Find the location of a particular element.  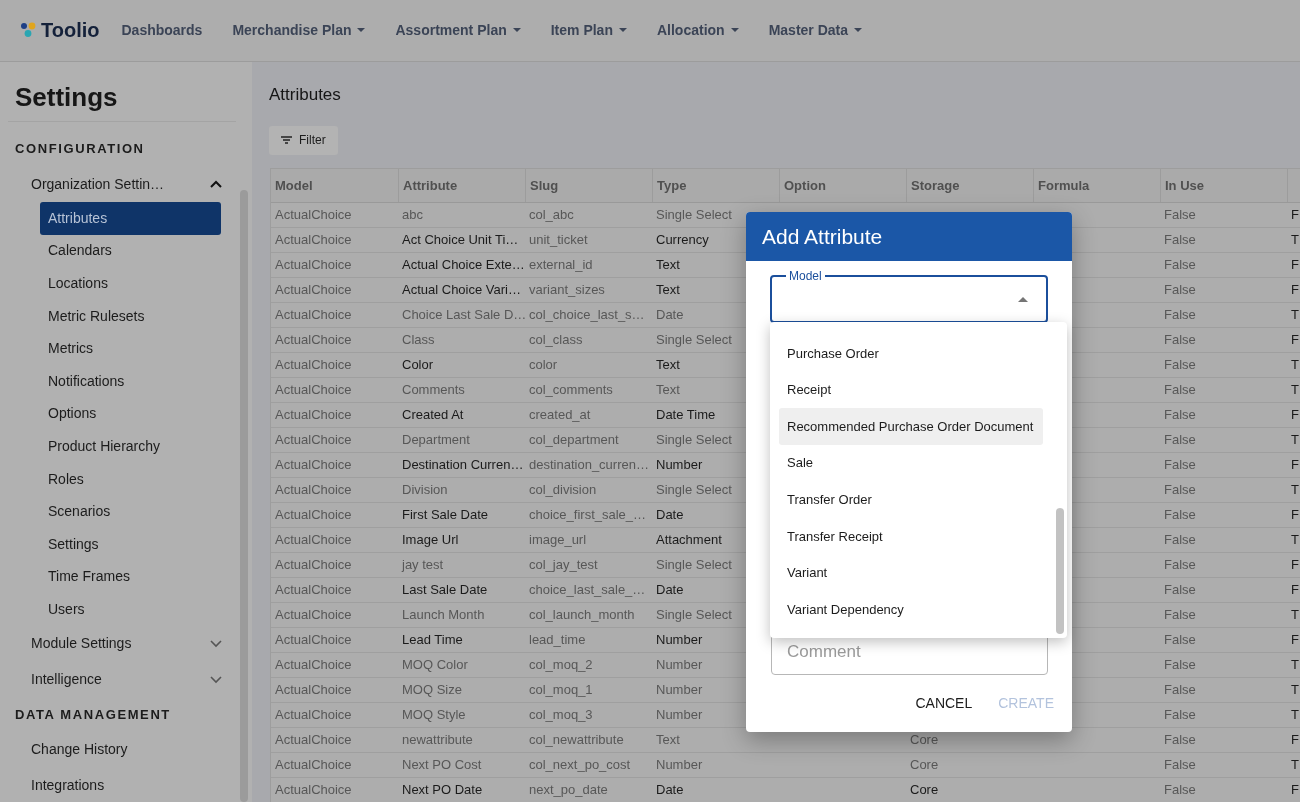

menu-option: Variant is located at coordinates (911, 573).